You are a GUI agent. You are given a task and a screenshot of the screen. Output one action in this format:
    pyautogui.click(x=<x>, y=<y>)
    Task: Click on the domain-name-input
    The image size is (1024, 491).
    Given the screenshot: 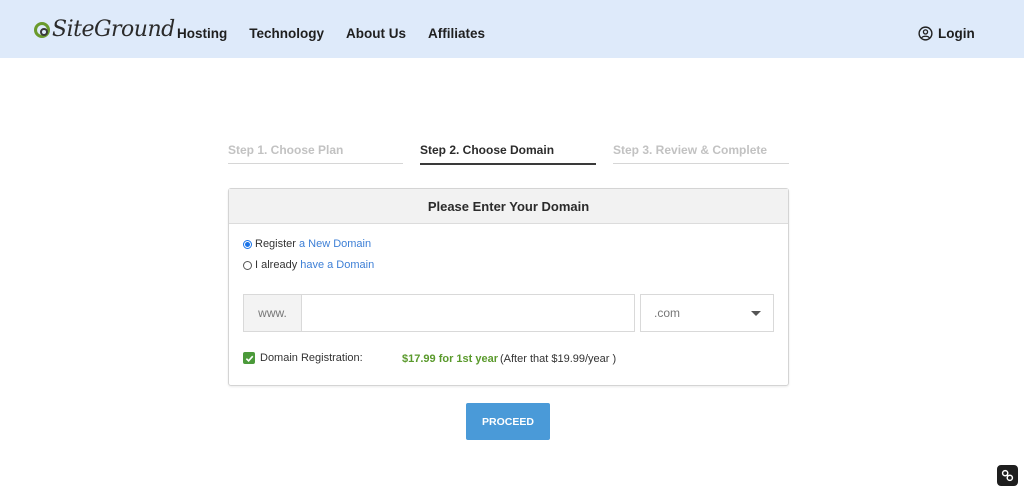 What is the action you would take?
    pyautogui.click(x=468, y=313)
    